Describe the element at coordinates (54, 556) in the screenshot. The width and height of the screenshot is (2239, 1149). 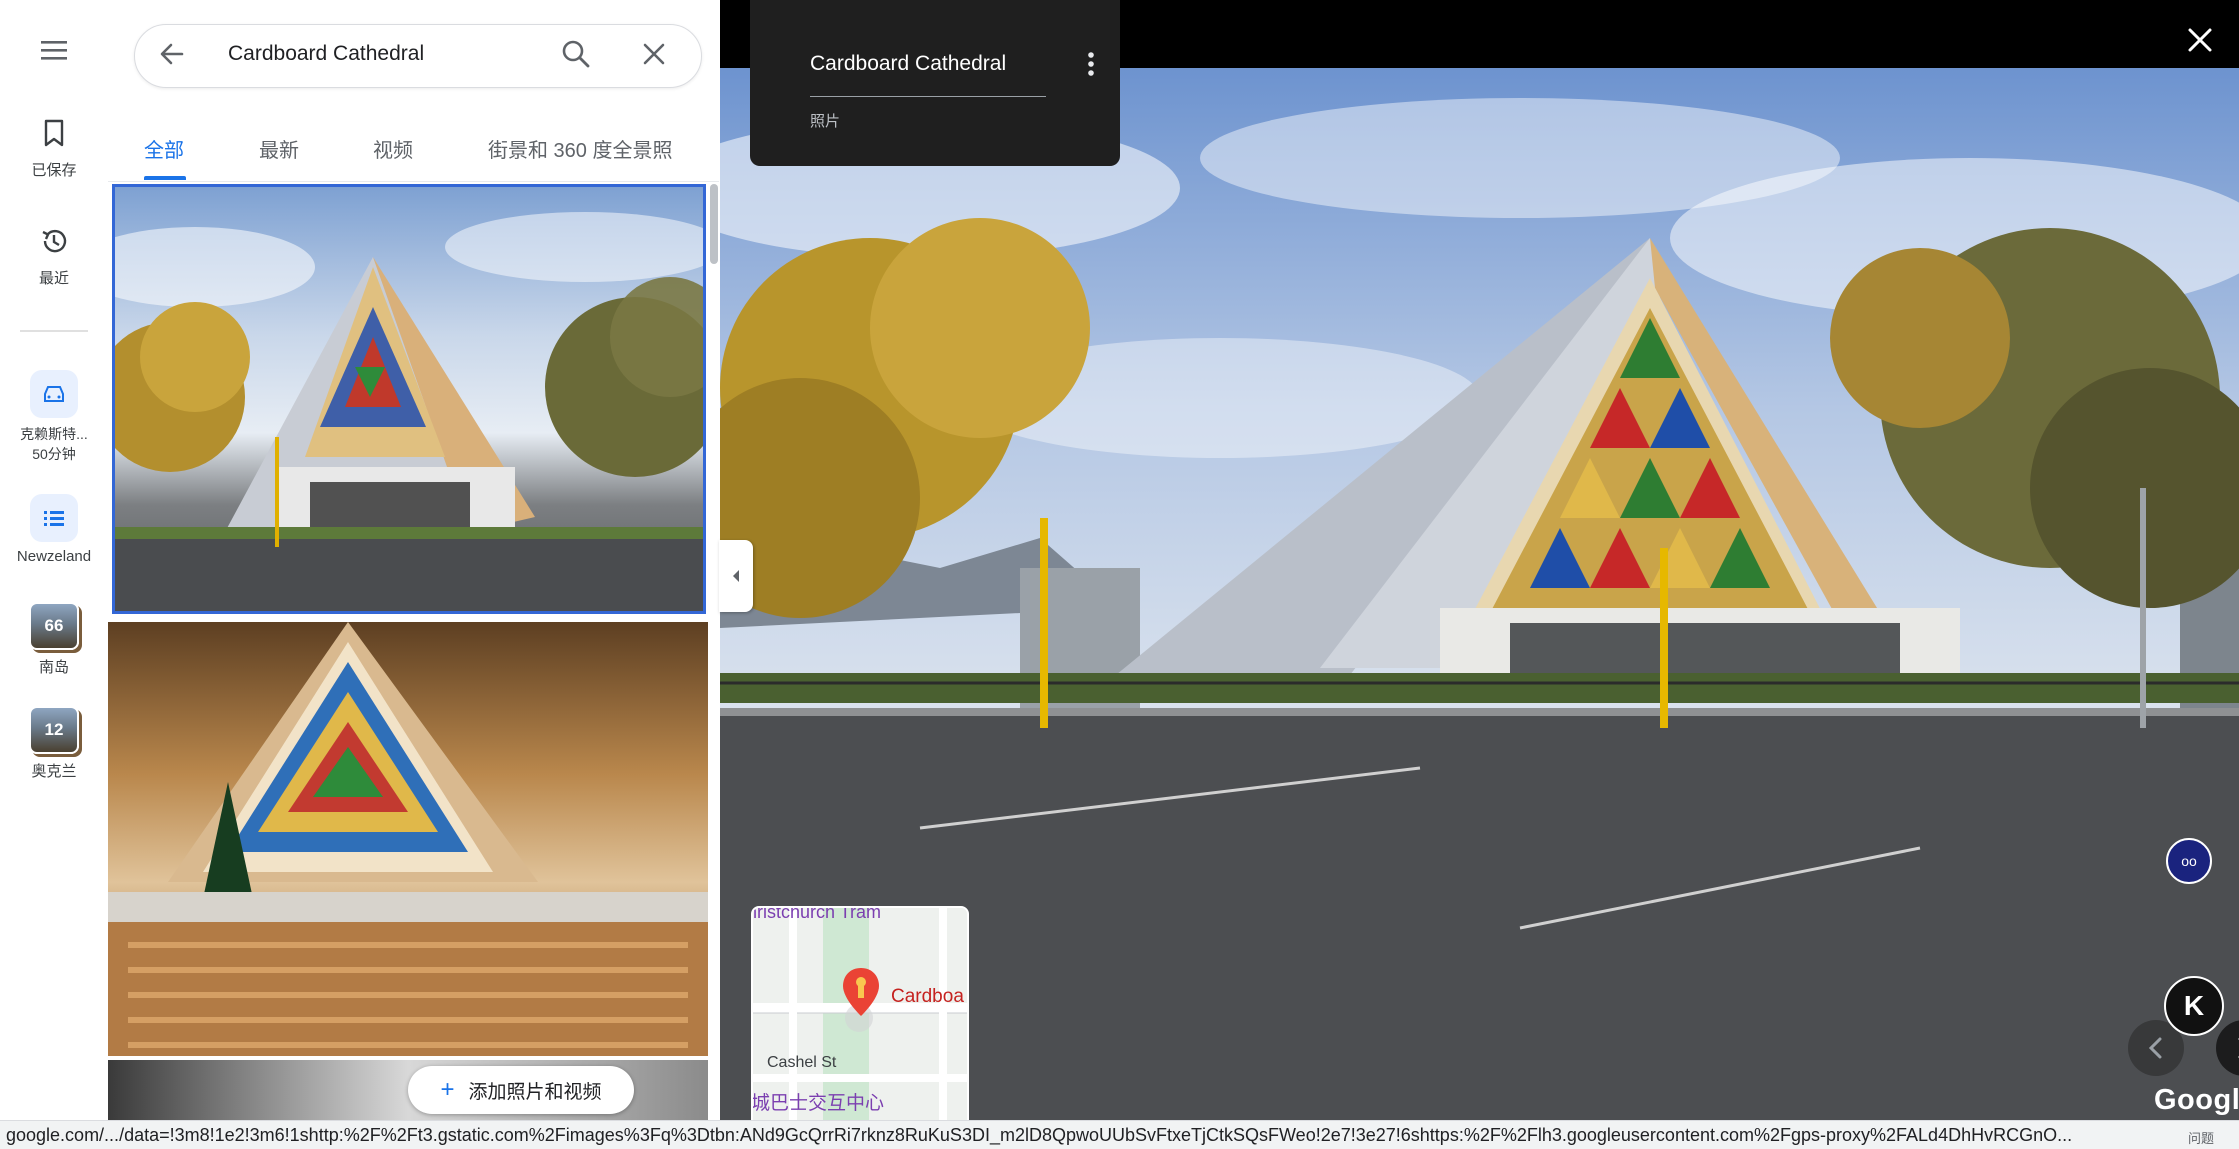
I see `list-label: Newzeland` at that location.